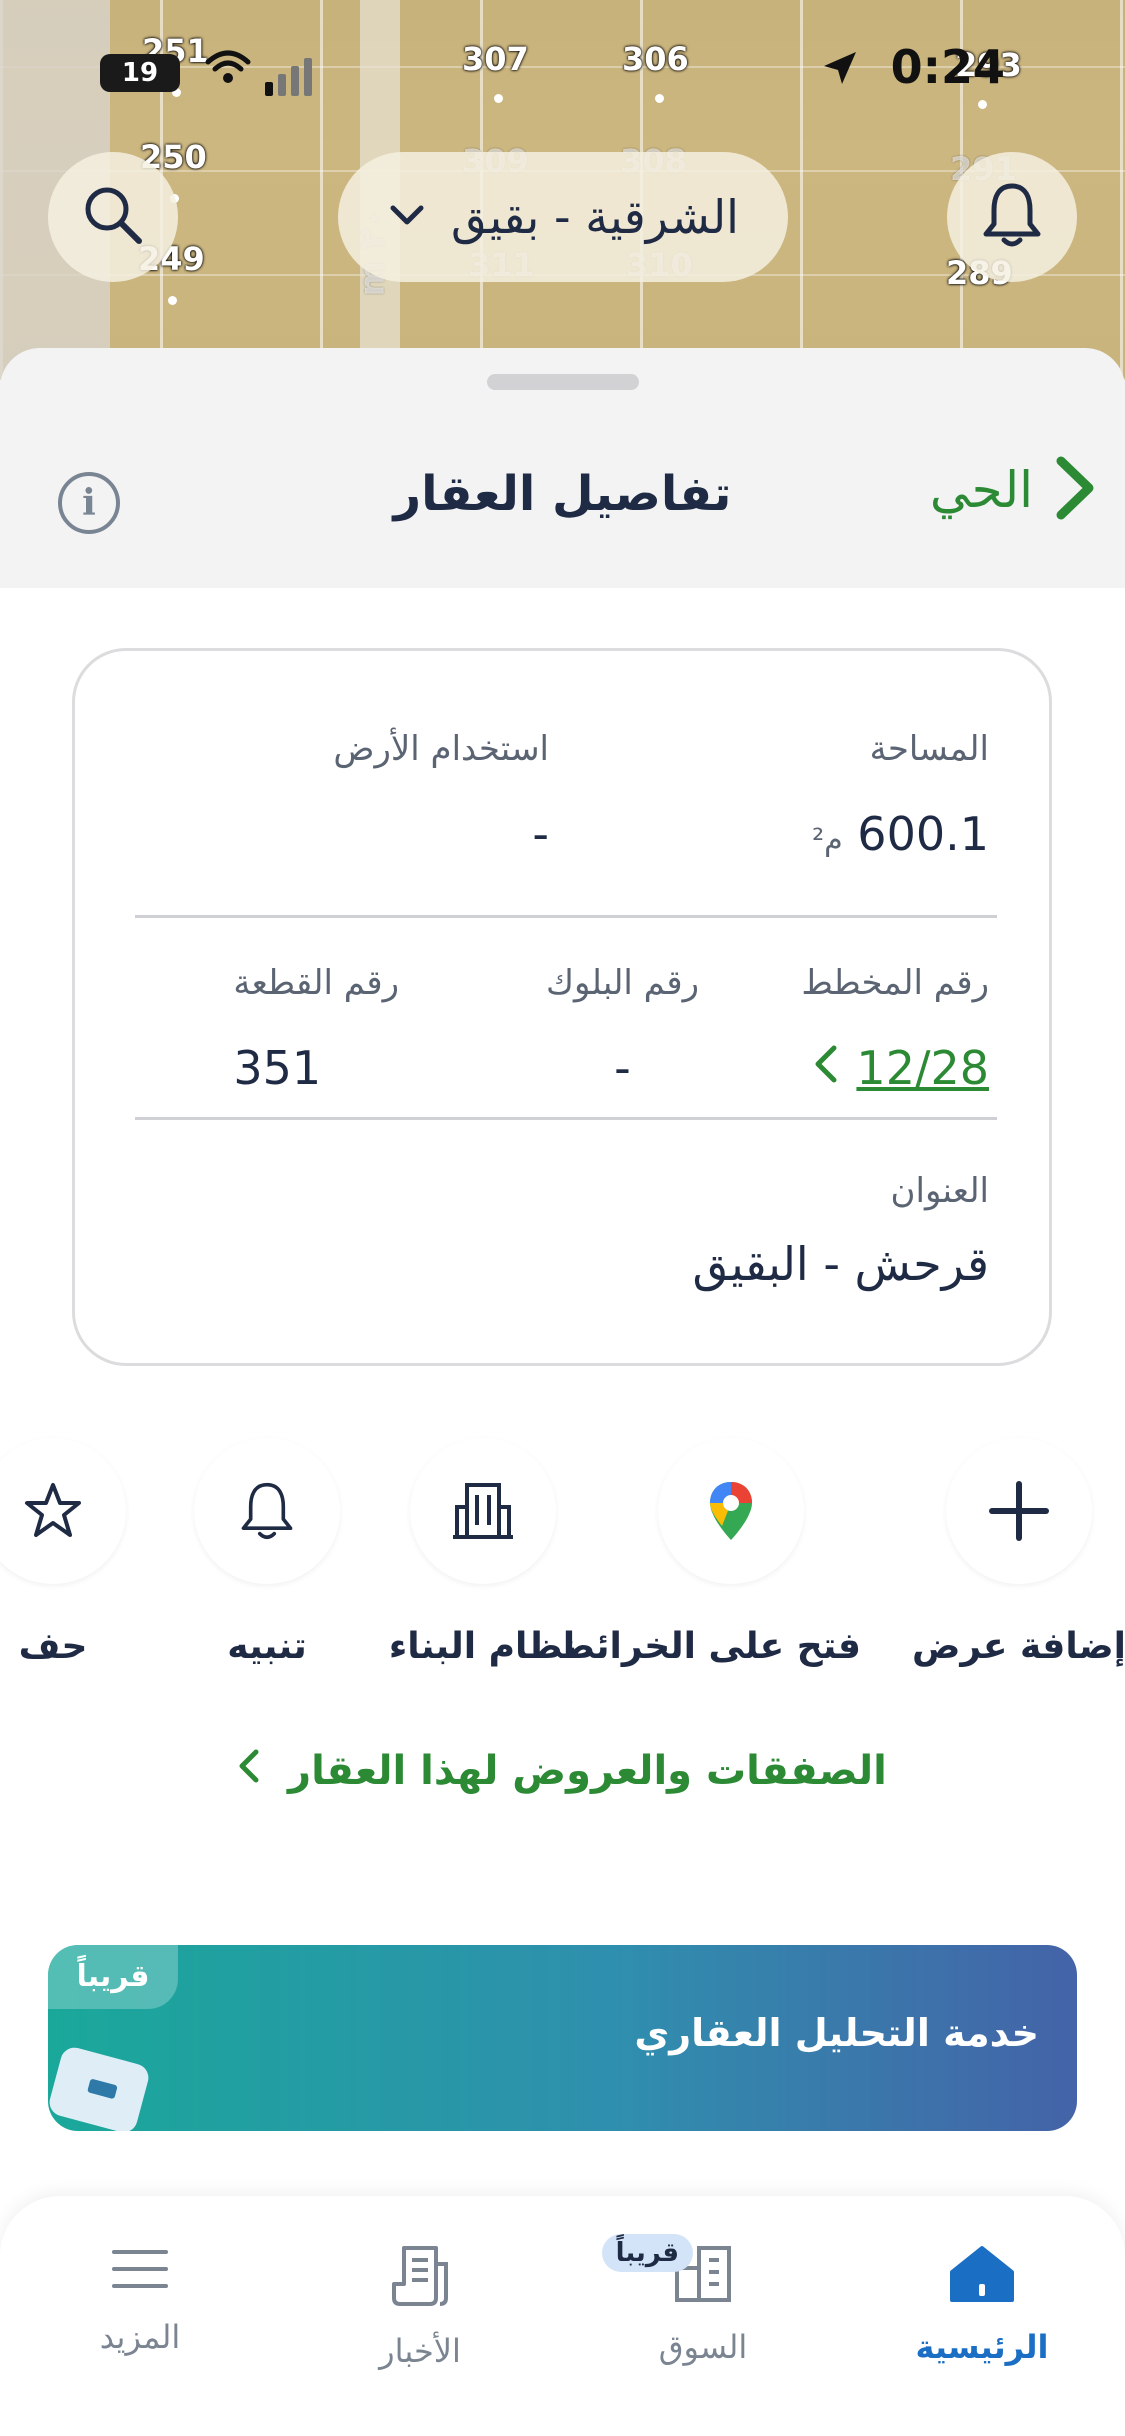  What do you see at coordinates (836, 2033) in the screenshot?
I see `banner-title: خدمة التحليل العقاري` at bounding box center [836, 2033].